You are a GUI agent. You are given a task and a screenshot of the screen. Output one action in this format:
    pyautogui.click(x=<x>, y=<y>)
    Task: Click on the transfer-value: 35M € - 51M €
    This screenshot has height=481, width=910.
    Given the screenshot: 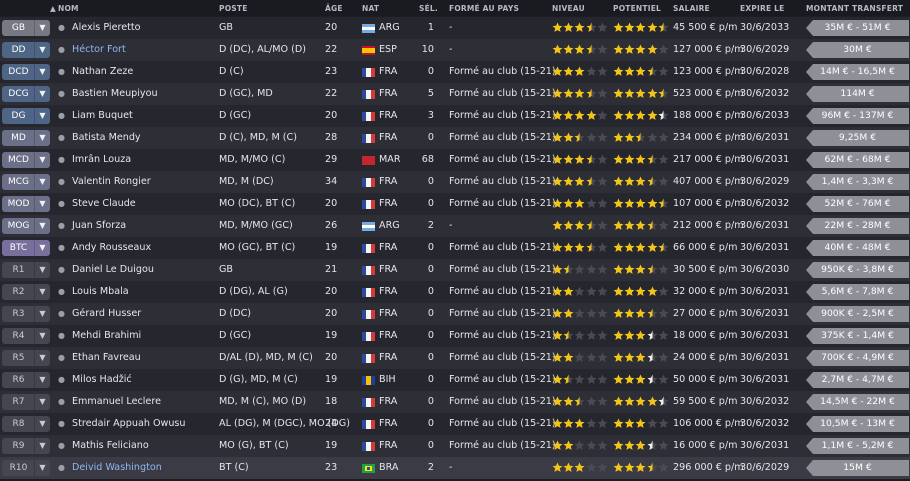 What is the action you would take?
    pyautogui.click(x=857, y=28)
    